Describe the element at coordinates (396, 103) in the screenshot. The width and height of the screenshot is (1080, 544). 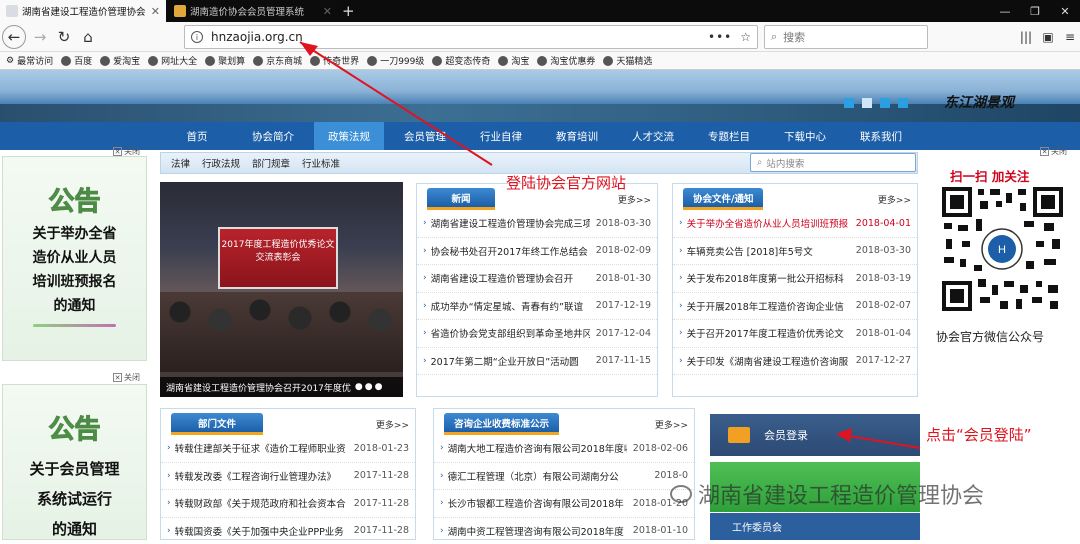
I see `arrow-line` at that location.